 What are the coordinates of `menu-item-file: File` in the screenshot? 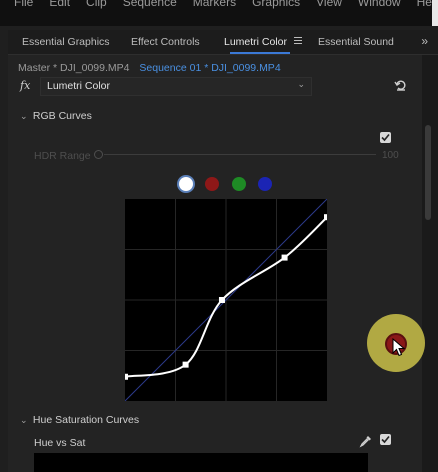 It's located at (23, 4).